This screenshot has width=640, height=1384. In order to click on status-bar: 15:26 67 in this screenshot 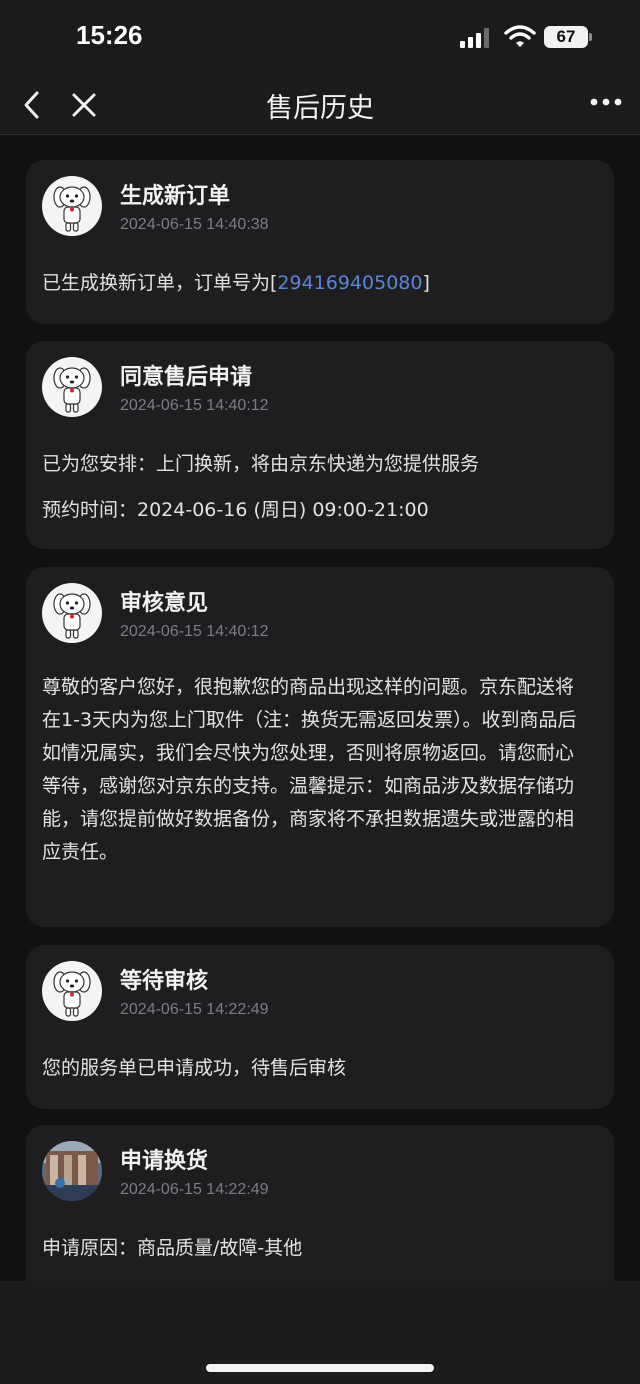, I will do `click(320, 38)`.